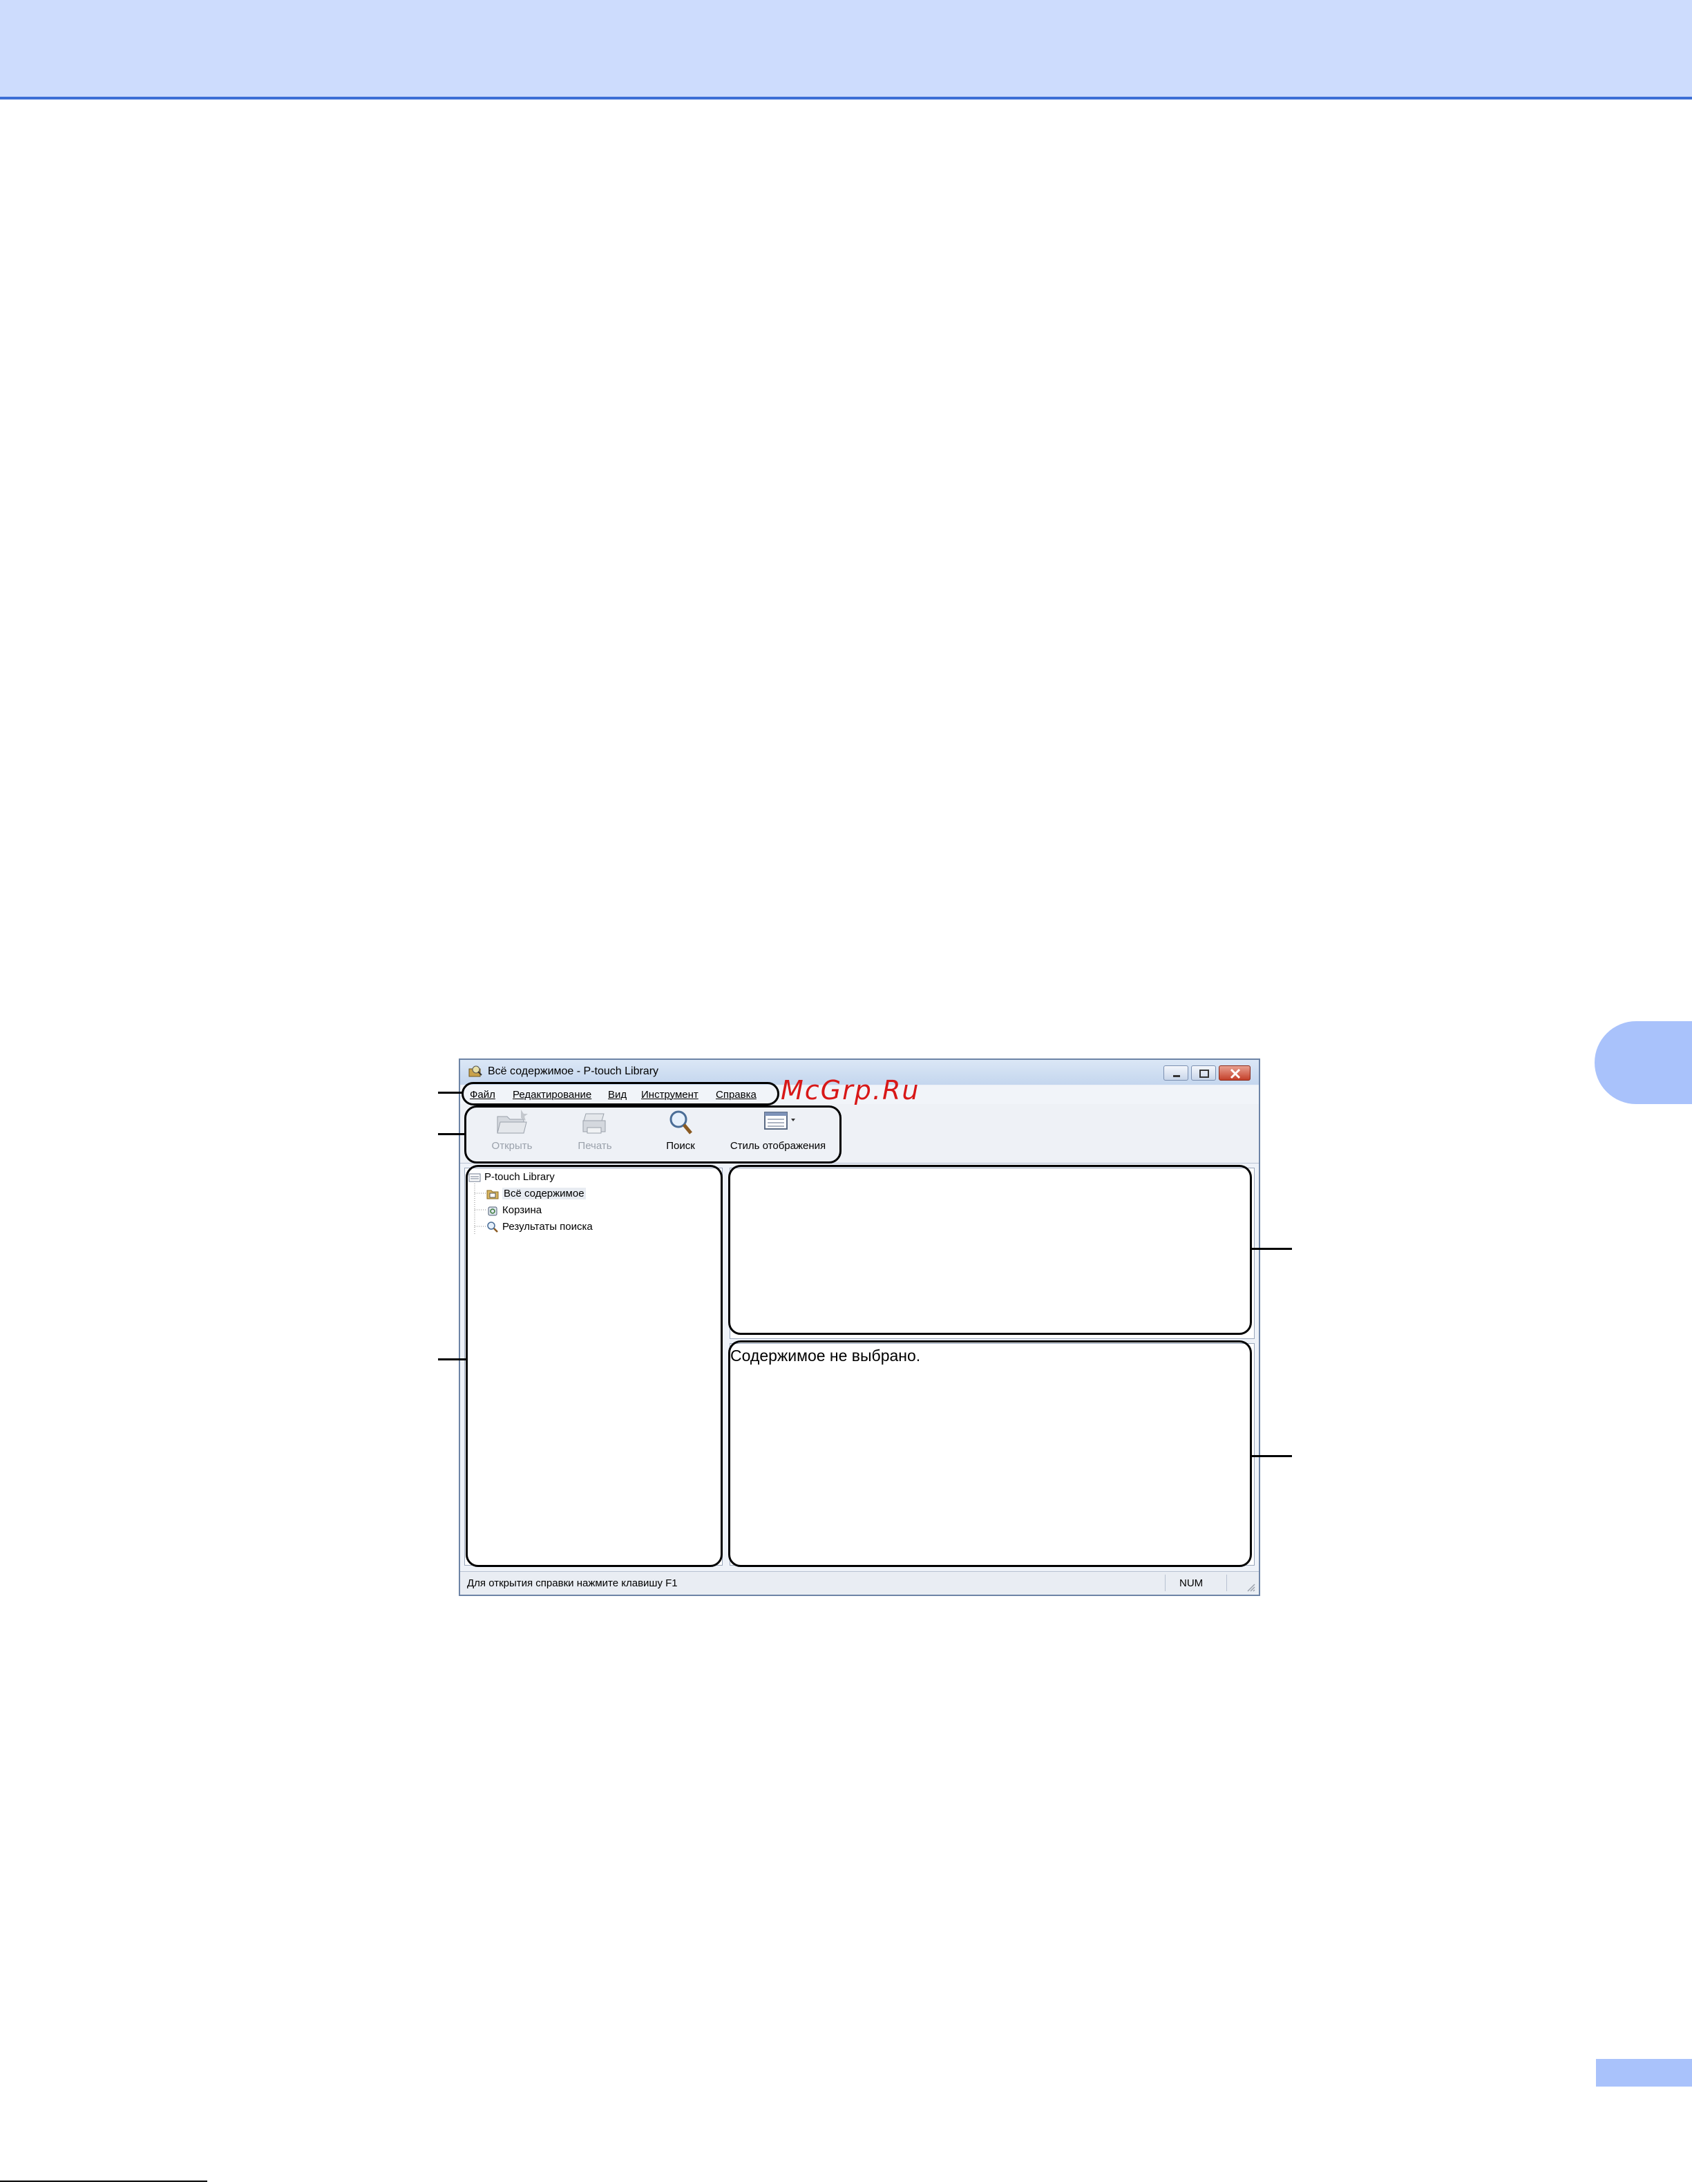  What do you see at coordinates (1251, 1587) in the screenshot?
I see `resize-grip-icon` at bounding box center [1251, 1587].